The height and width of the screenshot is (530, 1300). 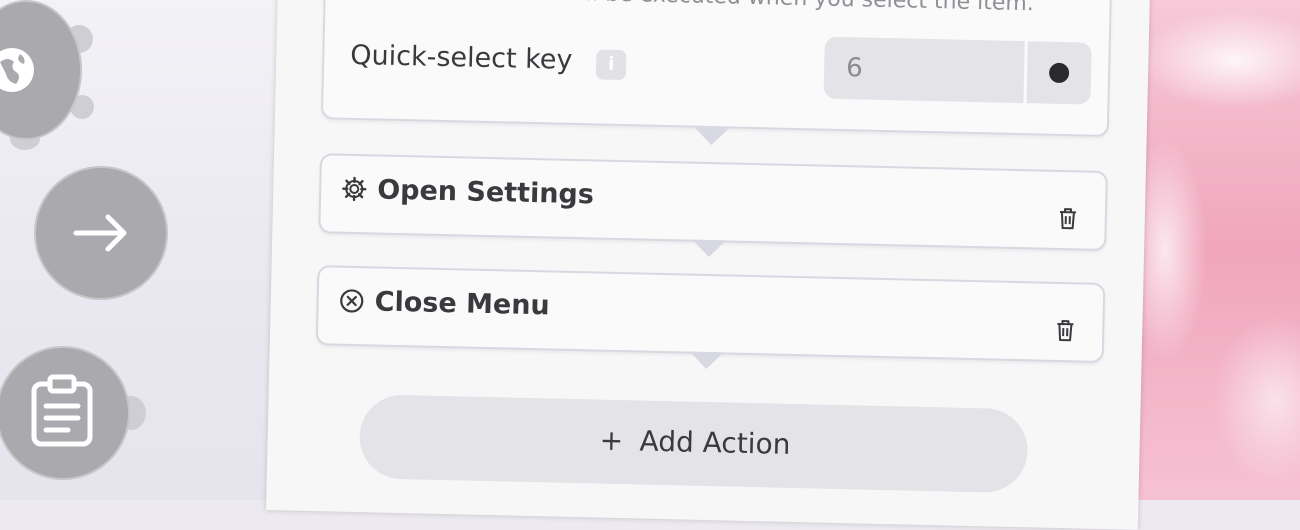 I want to click on quick-select-label: Quick-select key, so click(x=461, y=57).